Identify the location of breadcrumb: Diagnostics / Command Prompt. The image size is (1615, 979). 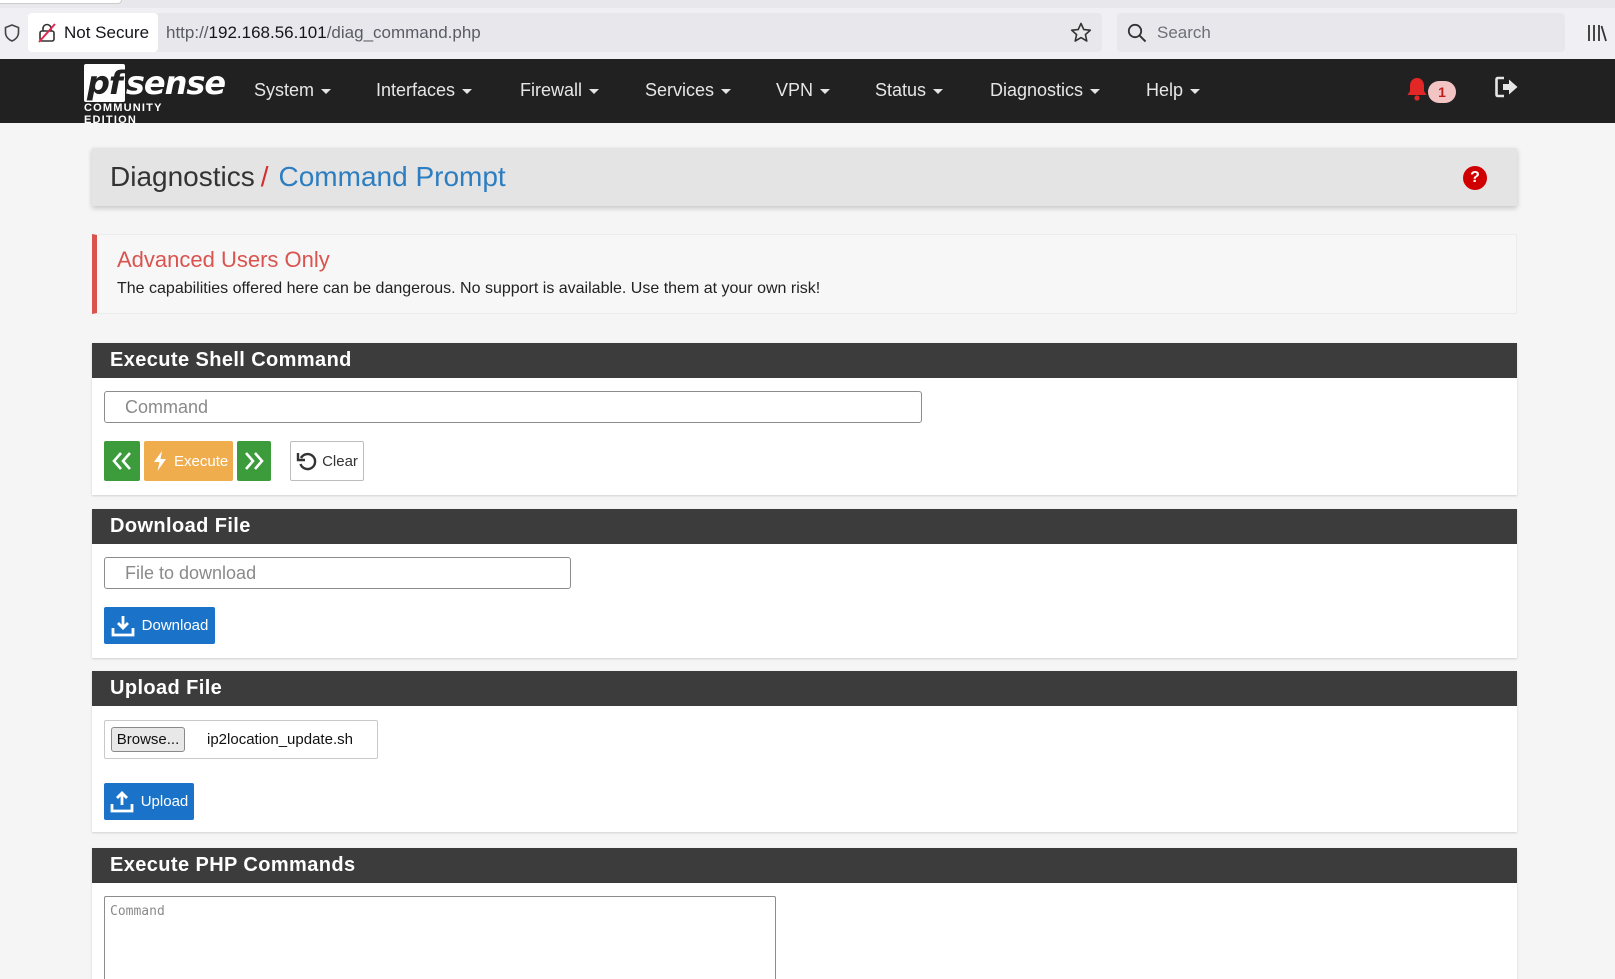
(308, 177).